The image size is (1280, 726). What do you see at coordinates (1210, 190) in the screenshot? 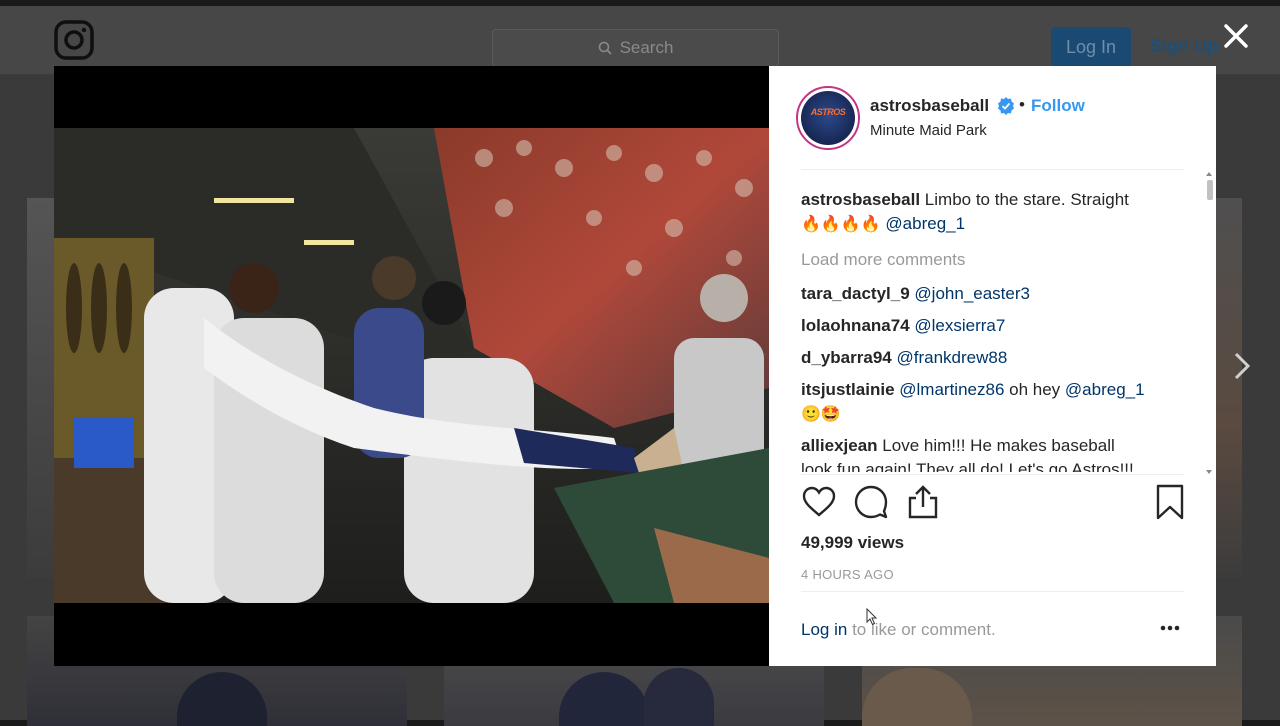
I see `scrollbar-thumb` at bounding box center [1210, 190].